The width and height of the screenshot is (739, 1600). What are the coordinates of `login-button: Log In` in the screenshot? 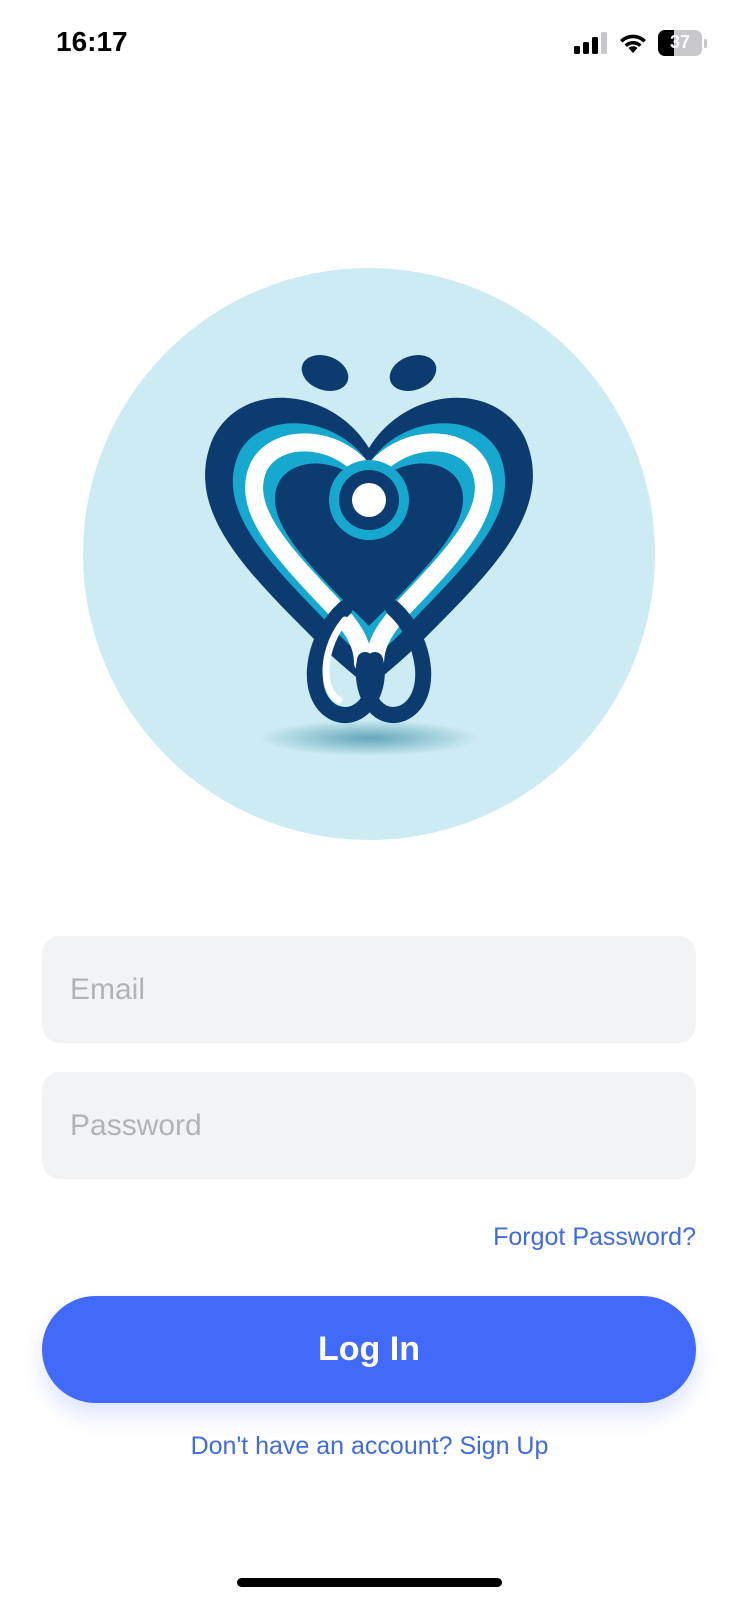 It's located at (369, 1349).